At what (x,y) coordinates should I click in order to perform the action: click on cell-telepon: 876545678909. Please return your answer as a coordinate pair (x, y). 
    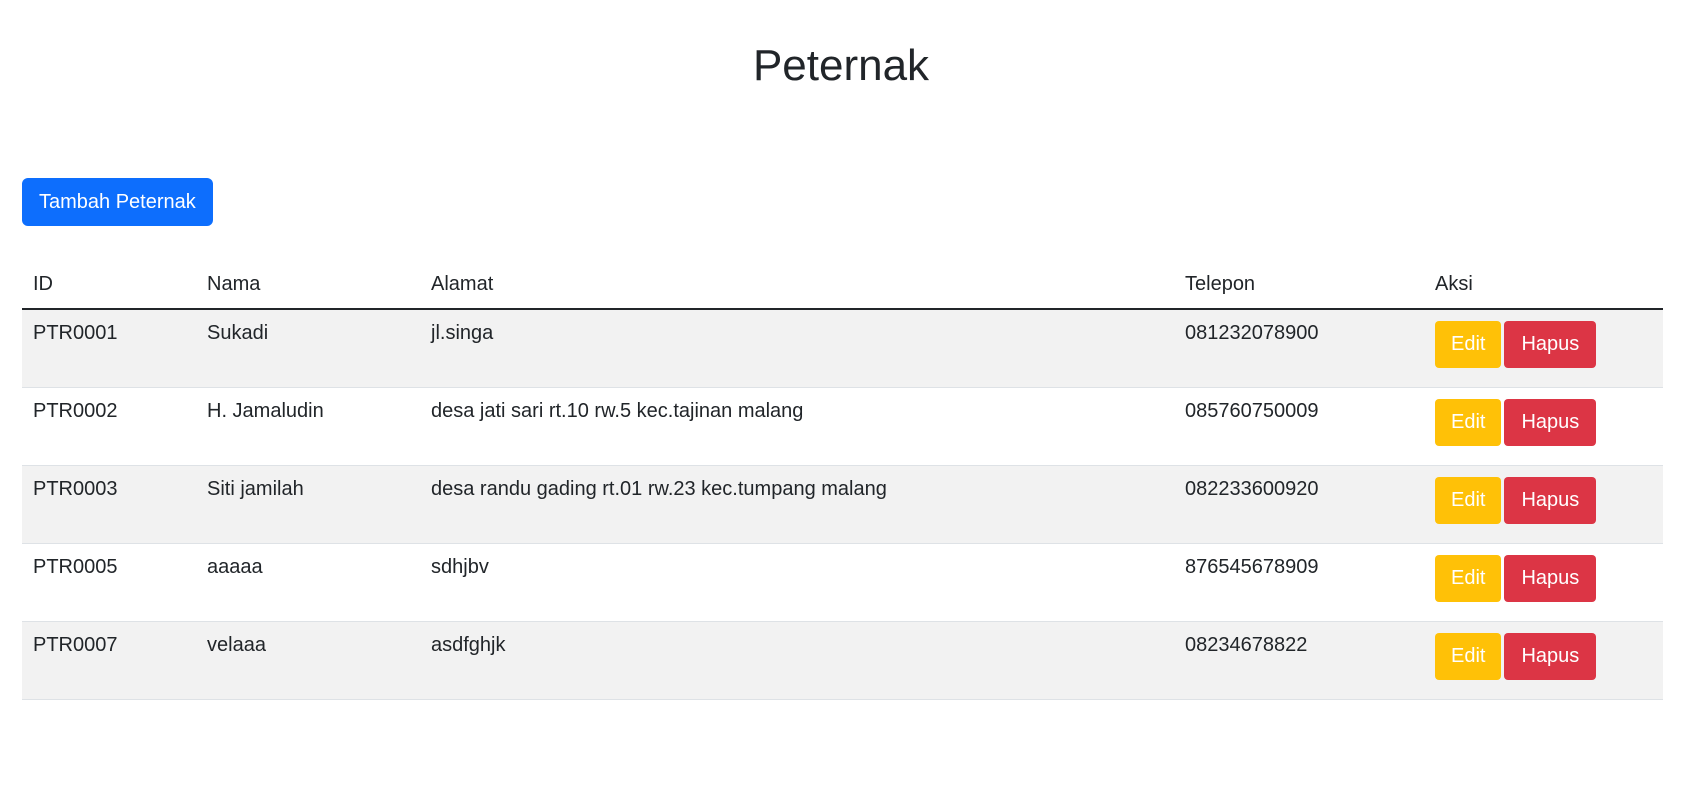
    Looking at the image, I should click on (1299, 582).